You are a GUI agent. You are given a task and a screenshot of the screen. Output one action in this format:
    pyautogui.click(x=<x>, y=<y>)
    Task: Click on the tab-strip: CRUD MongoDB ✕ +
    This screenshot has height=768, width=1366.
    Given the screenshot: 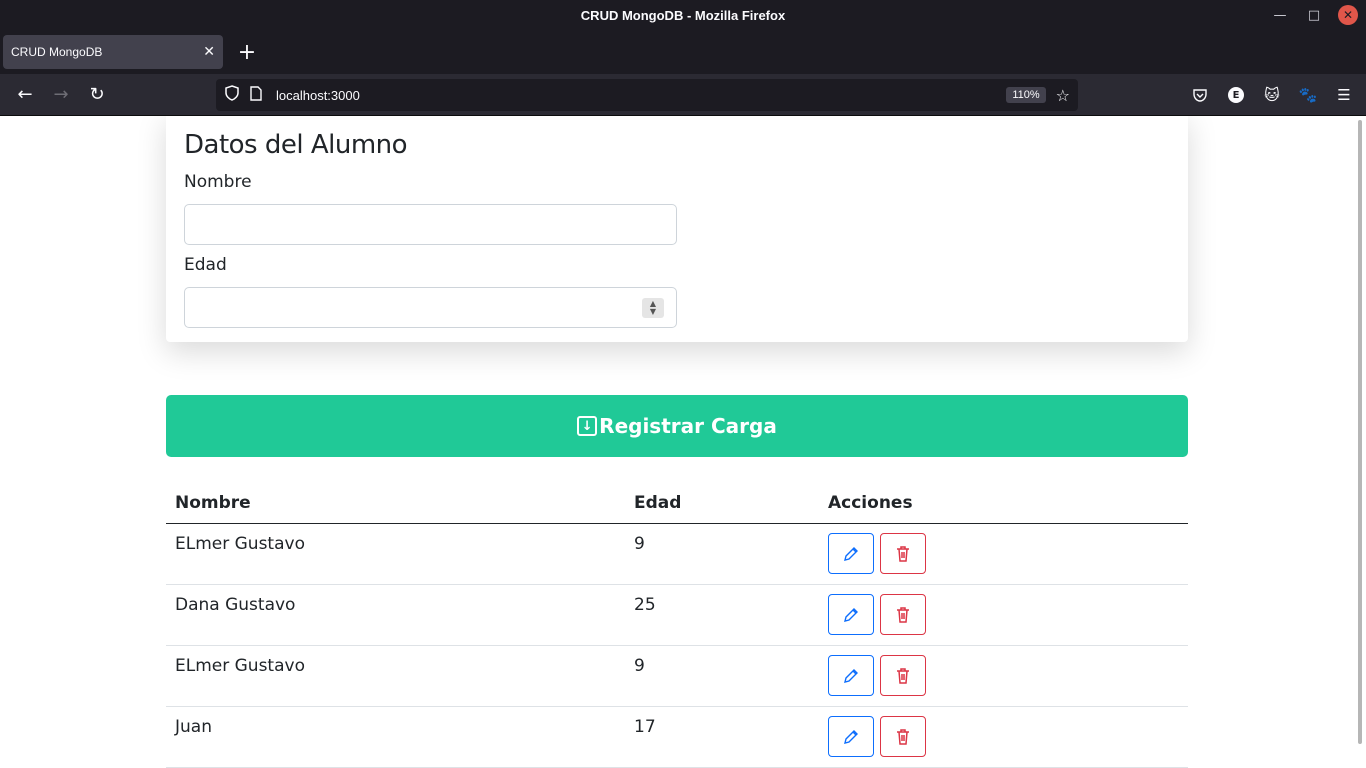 What is the action you would take?
    pyautogui.click(x=683, y=52)
    